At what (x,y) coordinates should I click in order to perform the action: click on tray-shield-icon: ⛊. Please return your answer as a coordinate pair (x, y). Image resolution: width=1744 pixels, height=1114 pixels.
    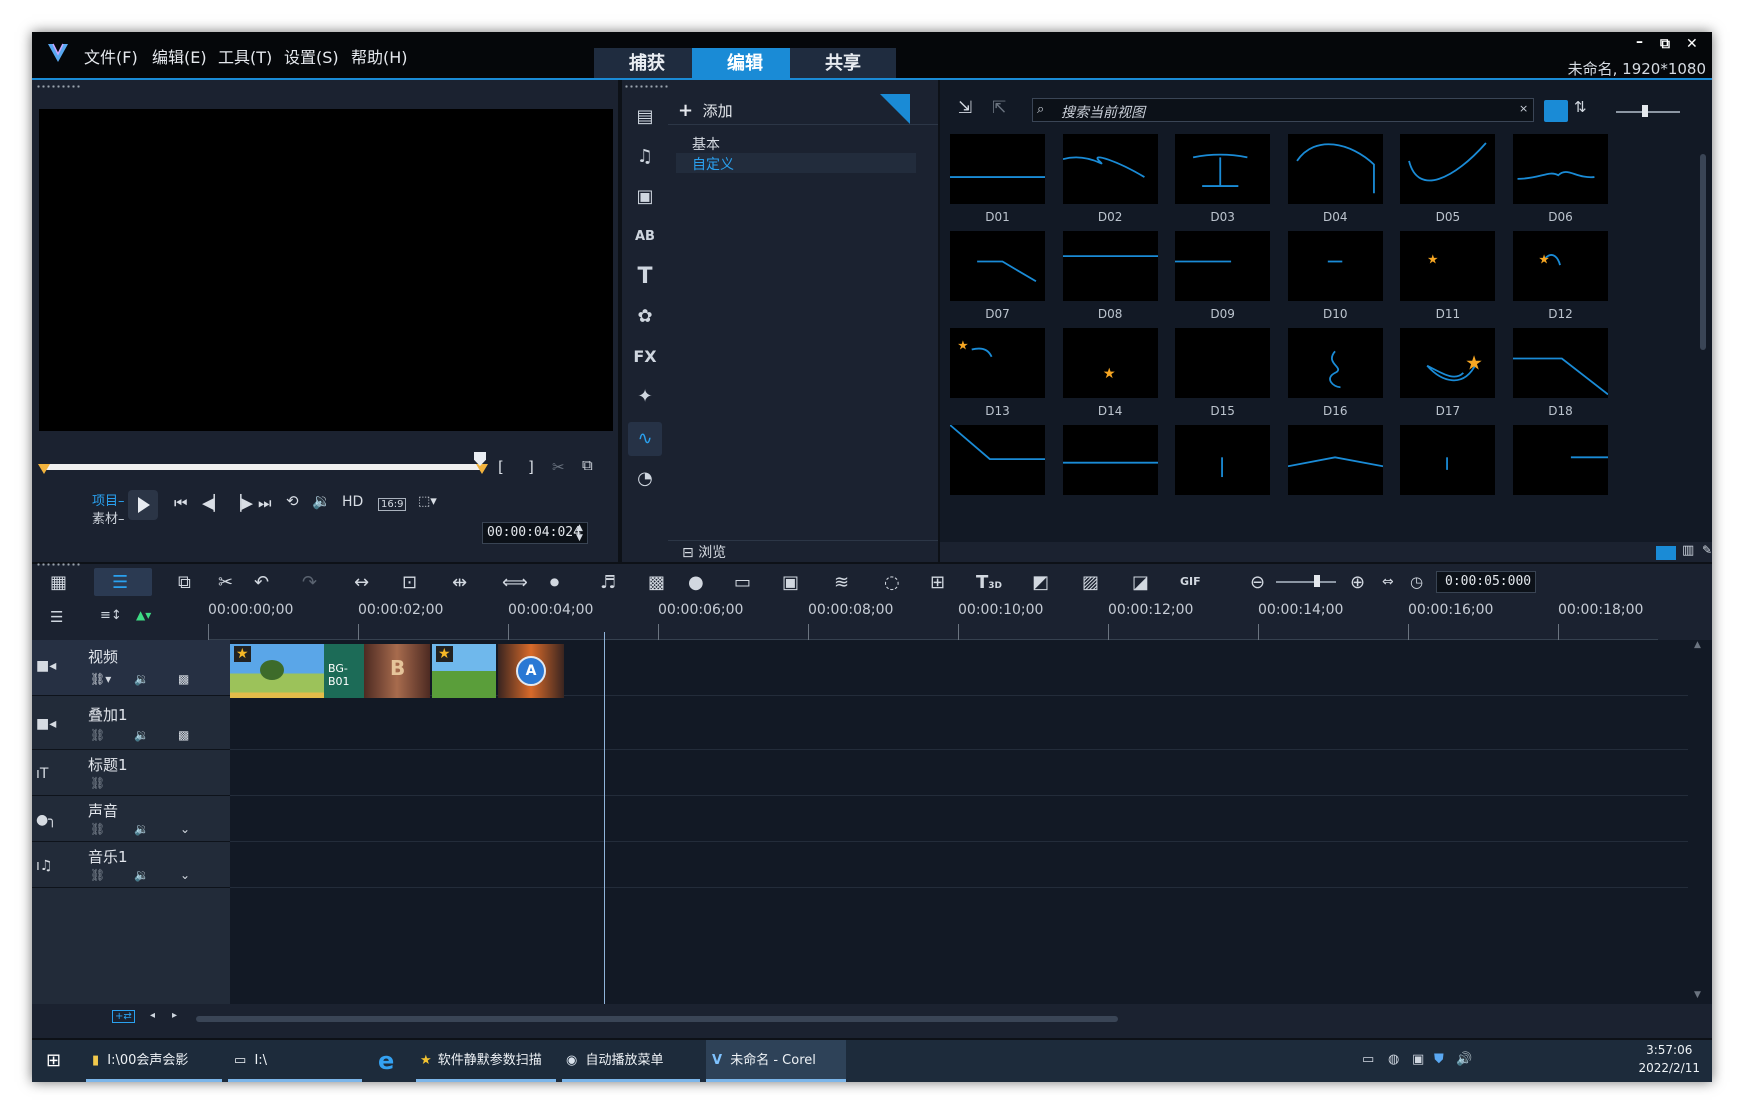
    Looking at the image, I should click on (1439, 1059).